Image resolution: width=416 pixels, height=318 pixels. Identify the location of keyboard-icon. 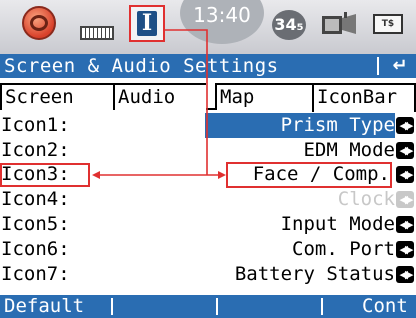
(97, 33).